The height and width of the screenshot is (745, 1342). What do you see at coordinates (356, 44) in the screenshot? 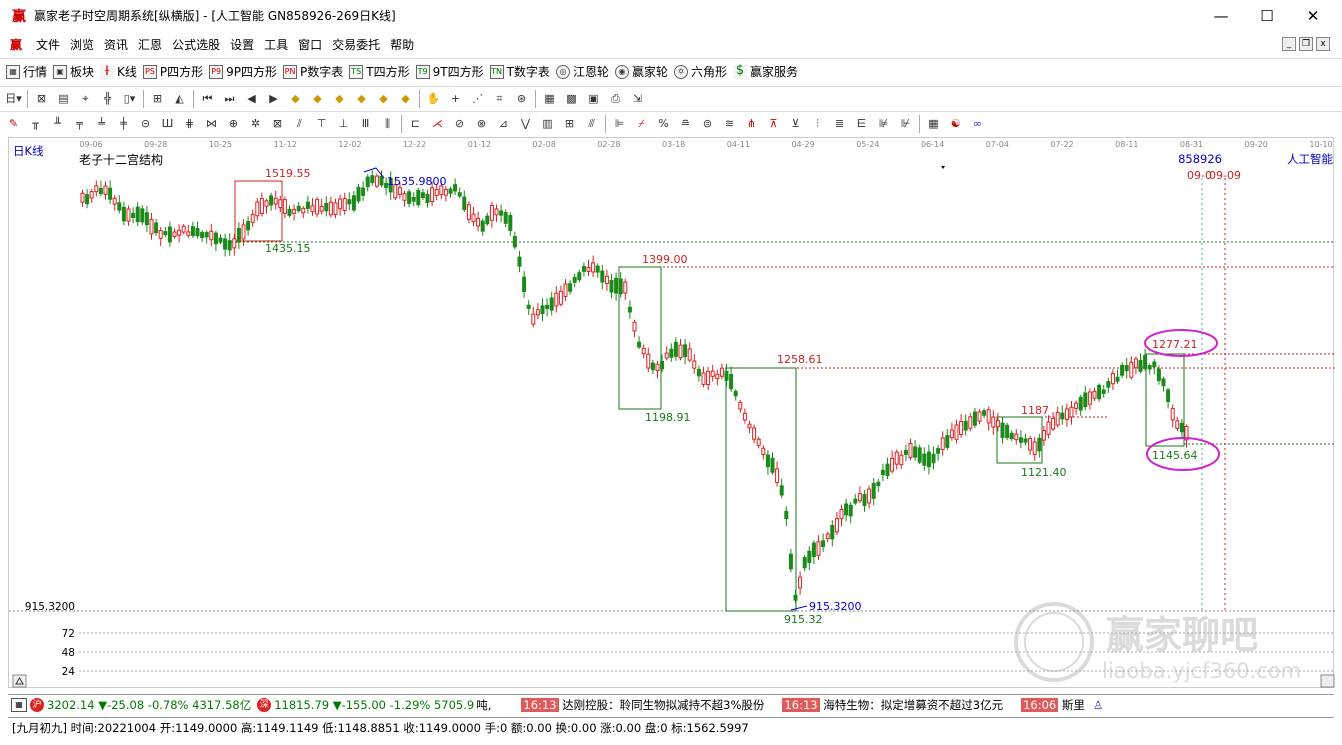
I see `menu-trade: 交易委托` at bounding box center [356, 44].